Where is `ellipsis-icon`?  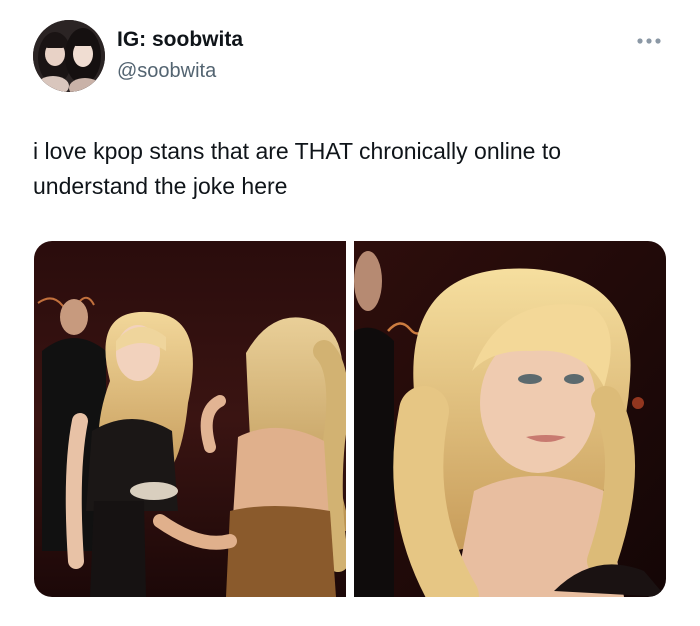 ellipsis-icon is located at coordinates (649, 41).